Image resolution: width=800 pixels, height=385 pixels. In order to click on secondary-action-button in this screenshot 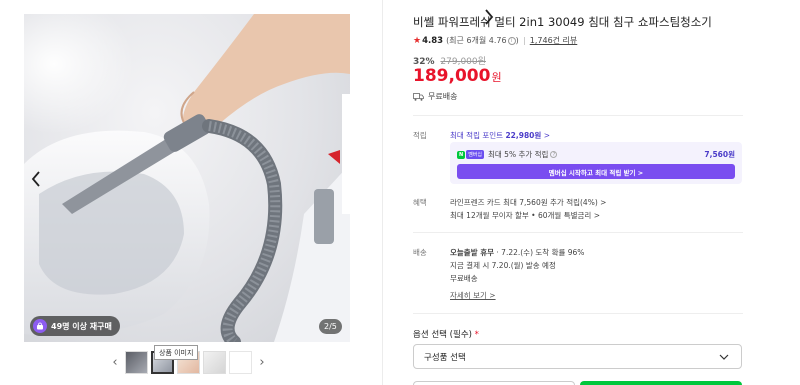, I will do `click(494, 383)`.